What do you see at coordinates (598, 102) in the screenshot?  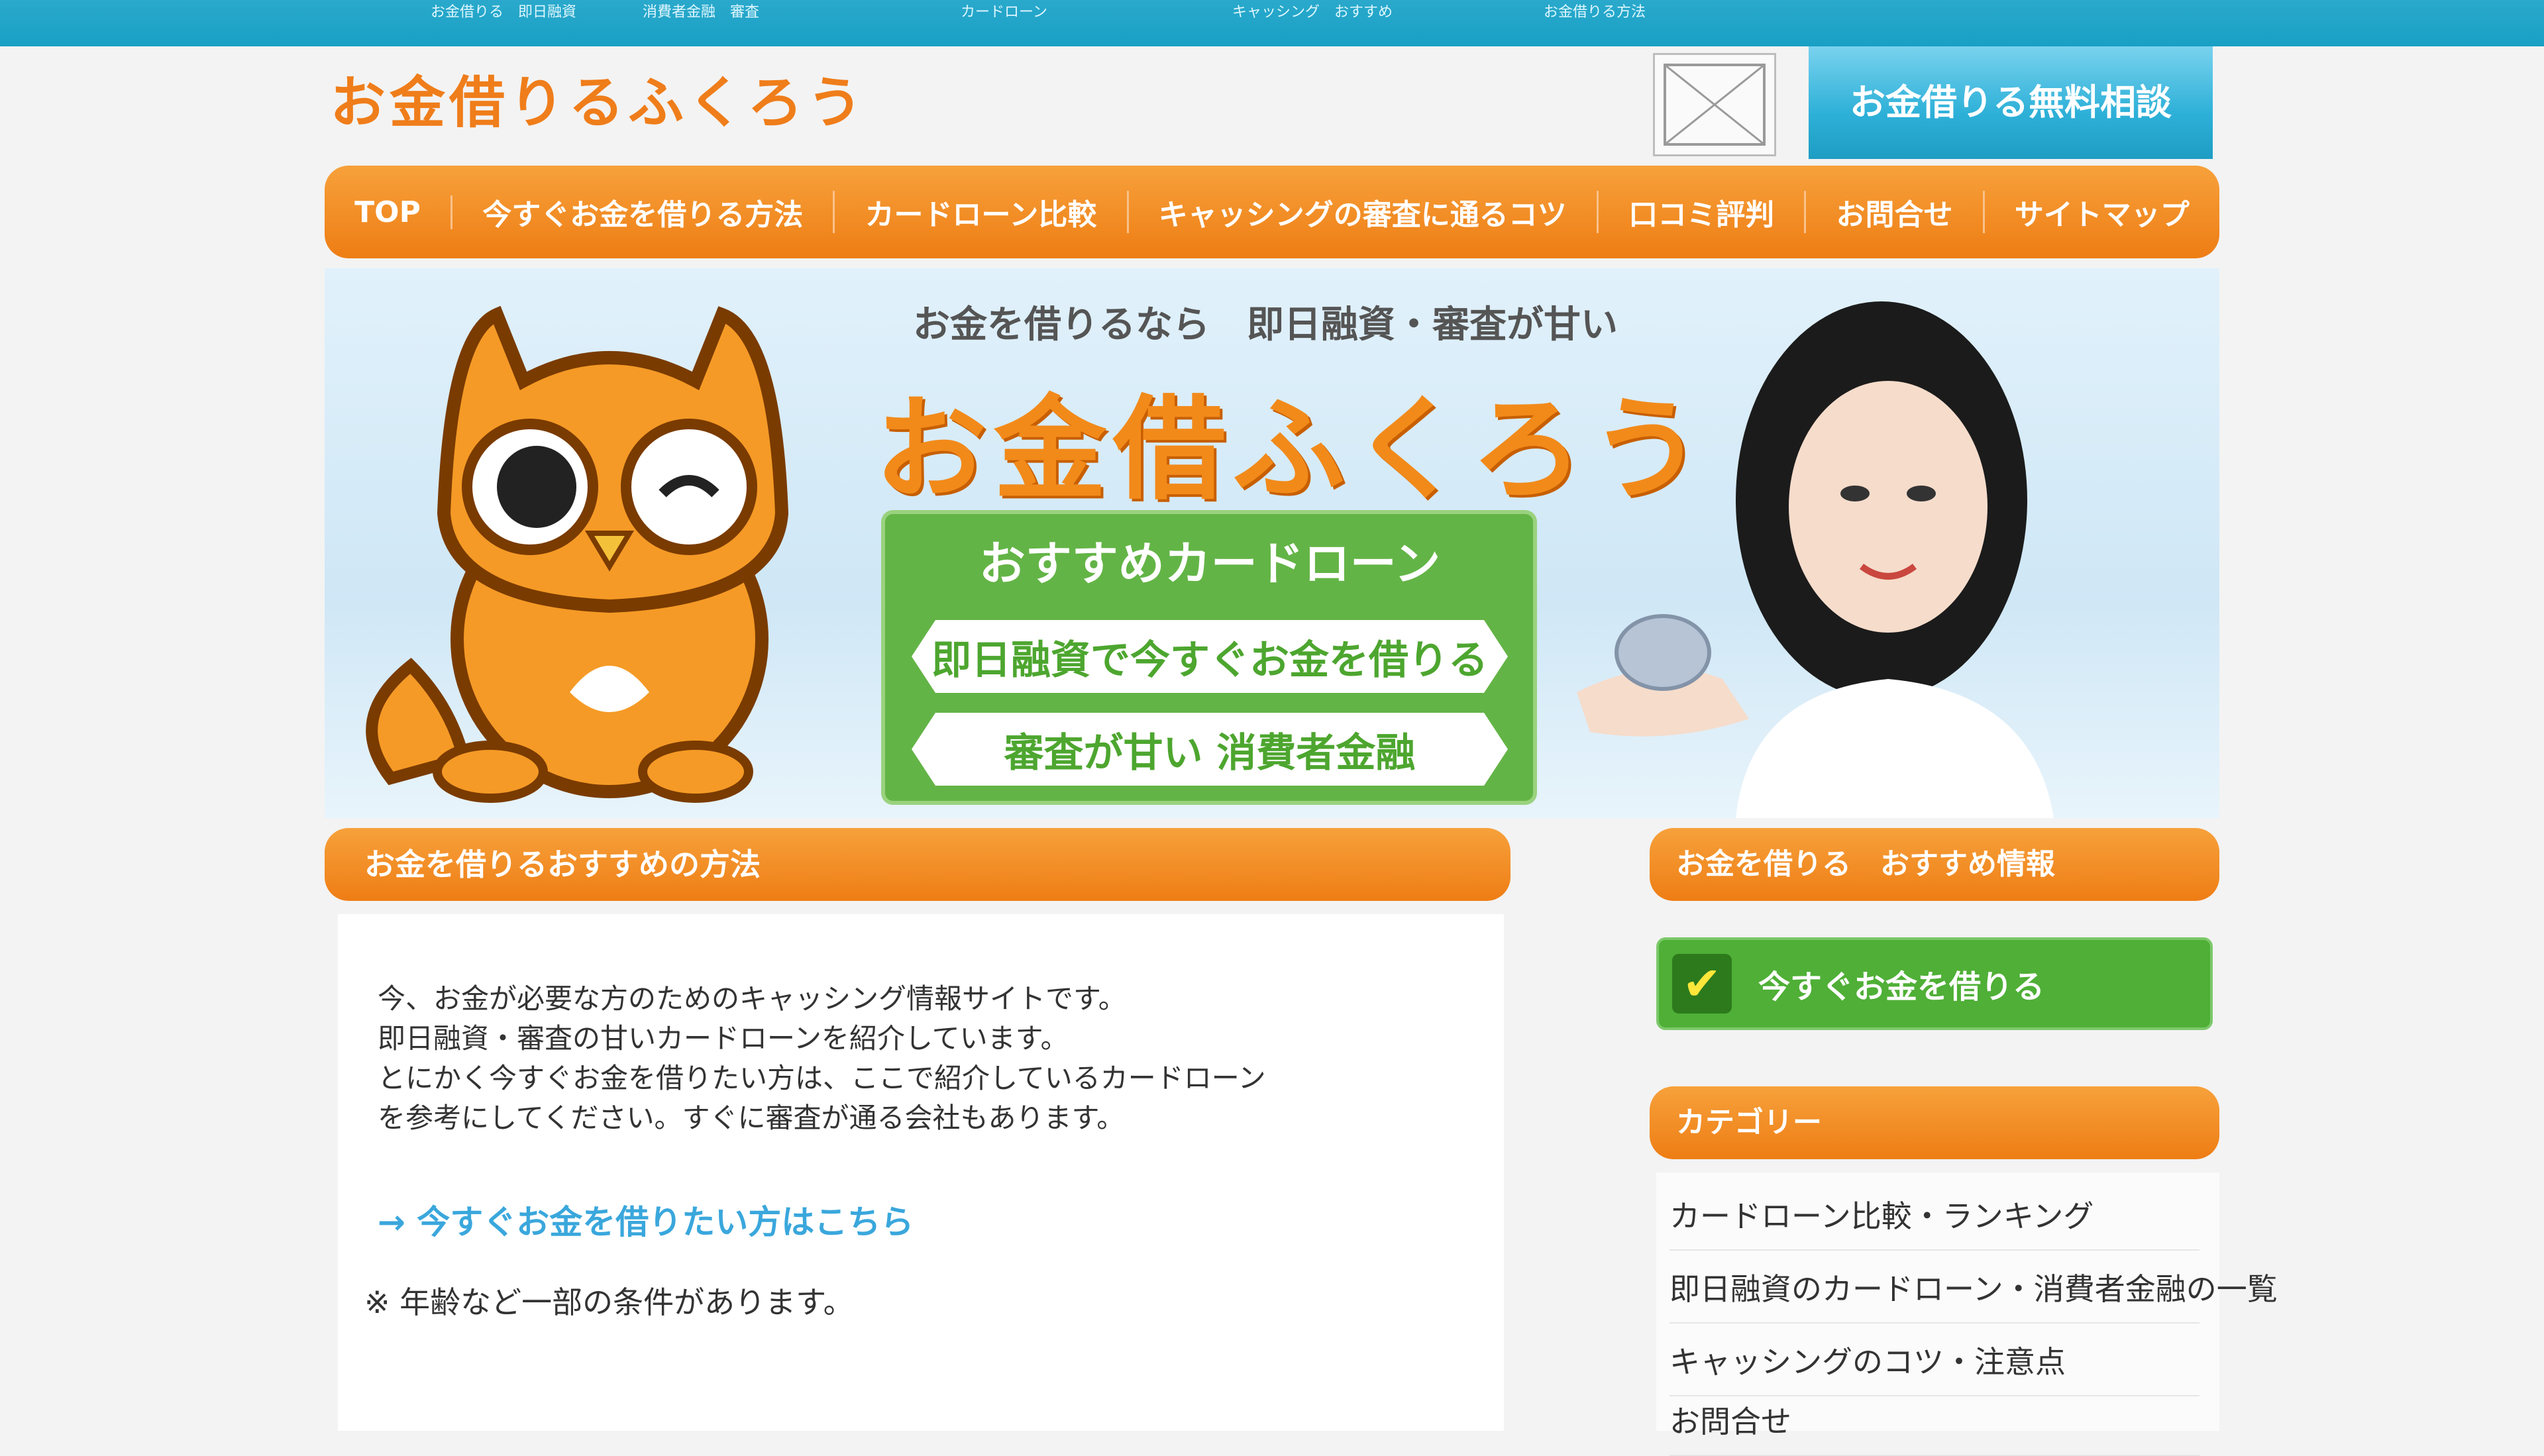 I see `site-logo: お金借りるふくろう` at bounding box center [598, 102].